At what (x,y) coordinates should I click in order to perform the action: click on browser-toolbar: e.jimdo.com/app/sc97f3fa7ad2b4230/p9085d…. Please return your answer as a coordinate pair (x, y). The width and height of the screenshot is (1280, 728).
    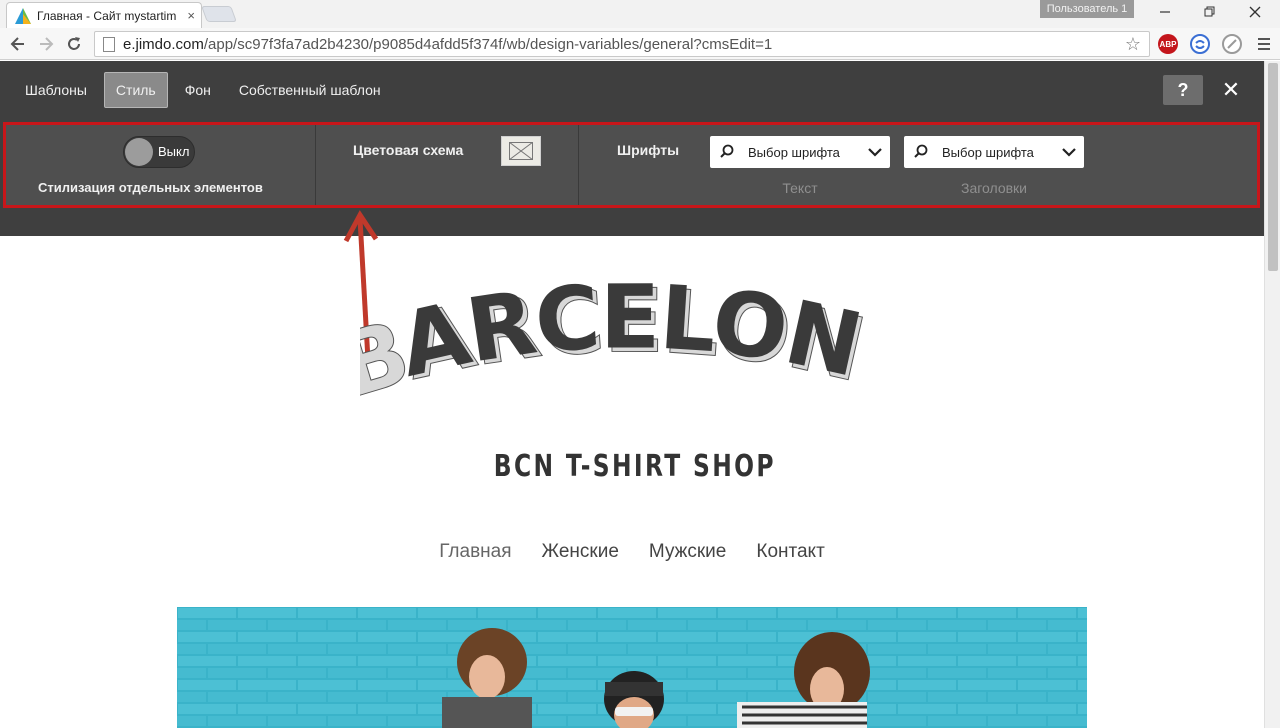
    Looking at the image, I should click on (640, 44).